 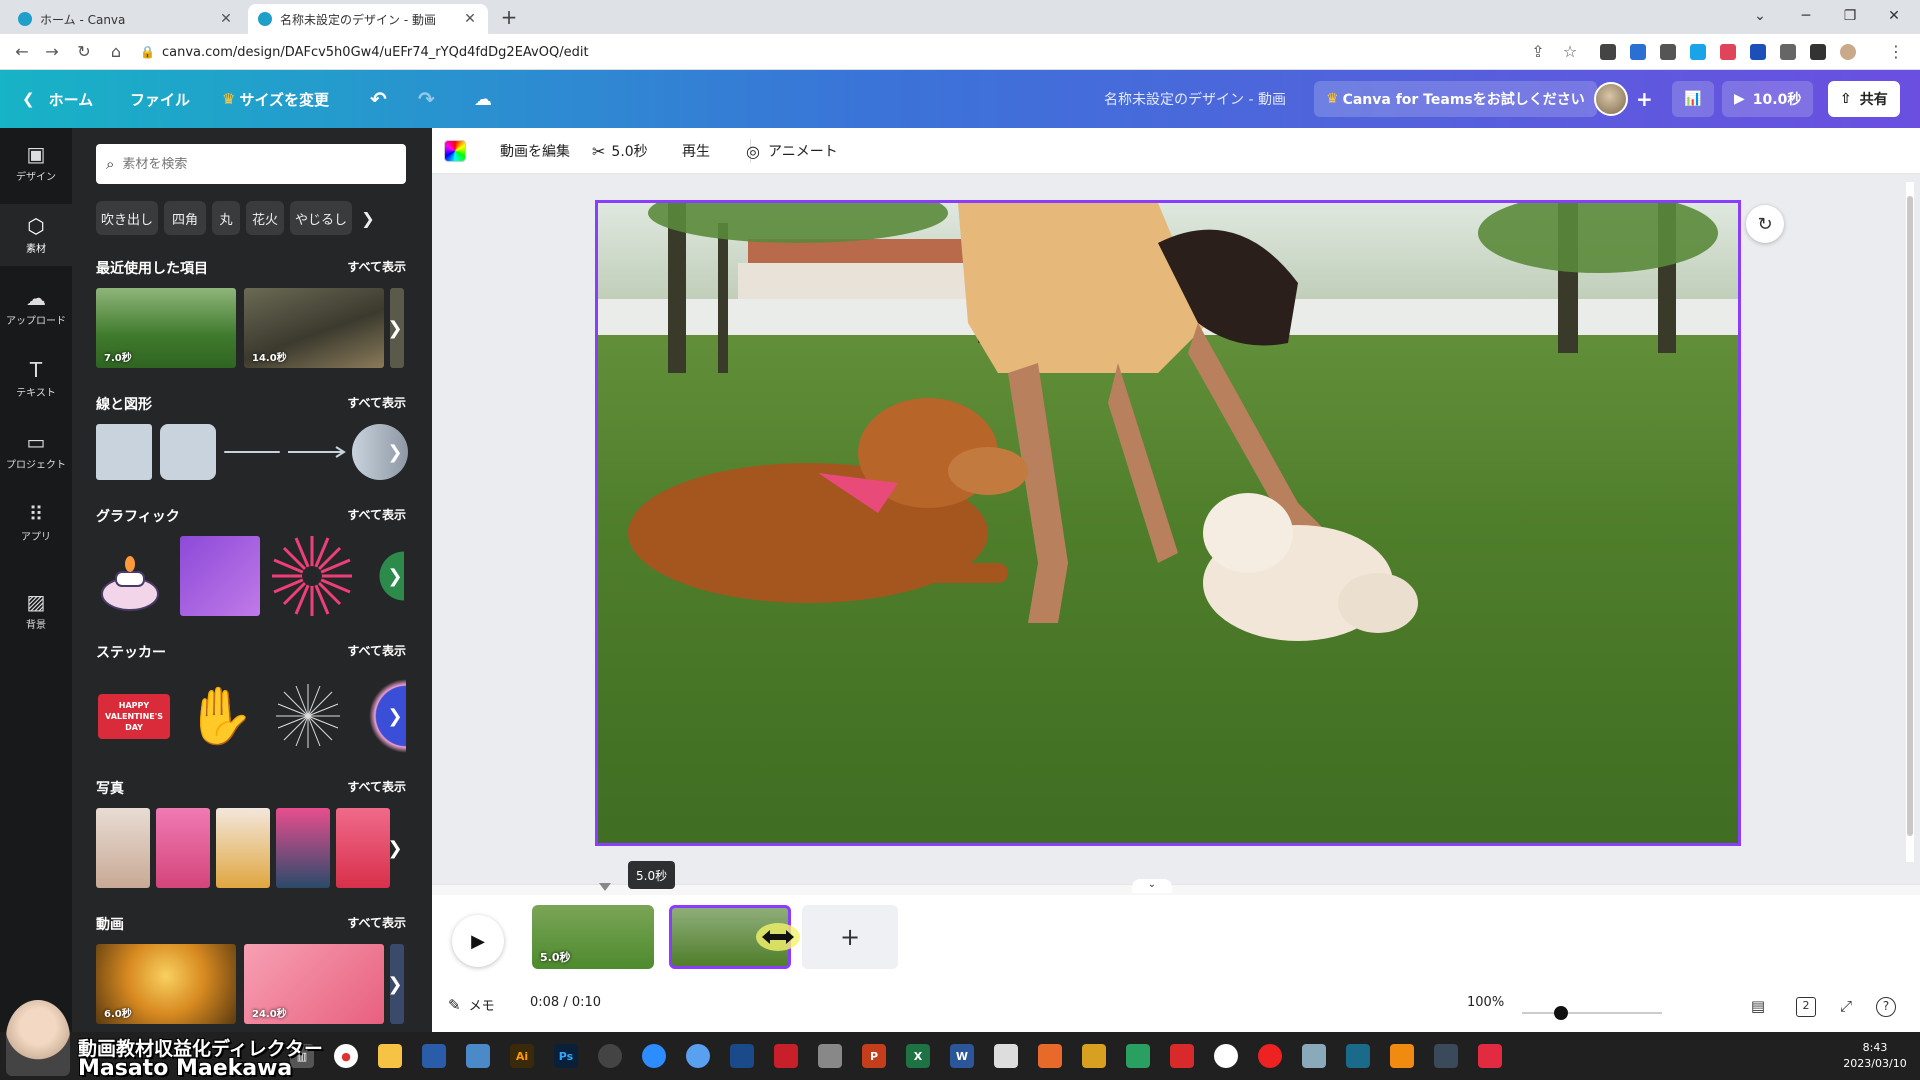 I want to click on vertical-scrollbar, so click(x=1910, y=522).